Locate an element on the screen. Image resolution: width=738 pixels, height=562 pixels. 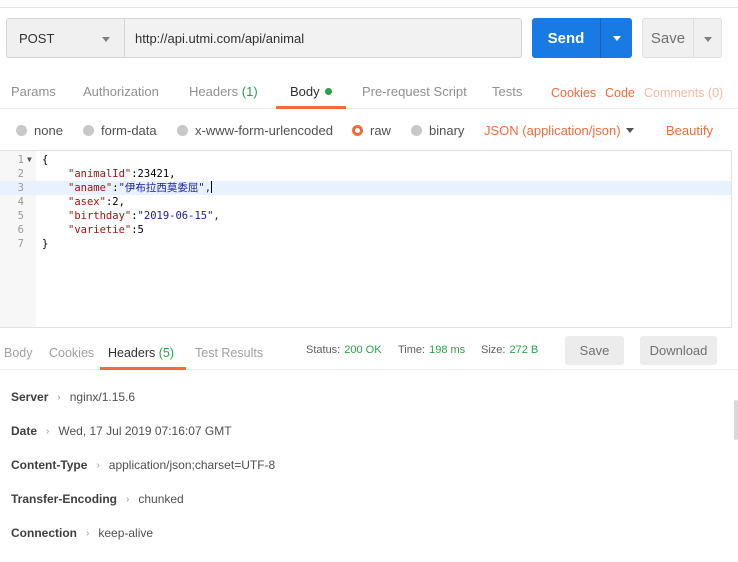
editor-line-active: 3 "aname":"伊布拉西莫委屈", is located at coordinates (365, 188).